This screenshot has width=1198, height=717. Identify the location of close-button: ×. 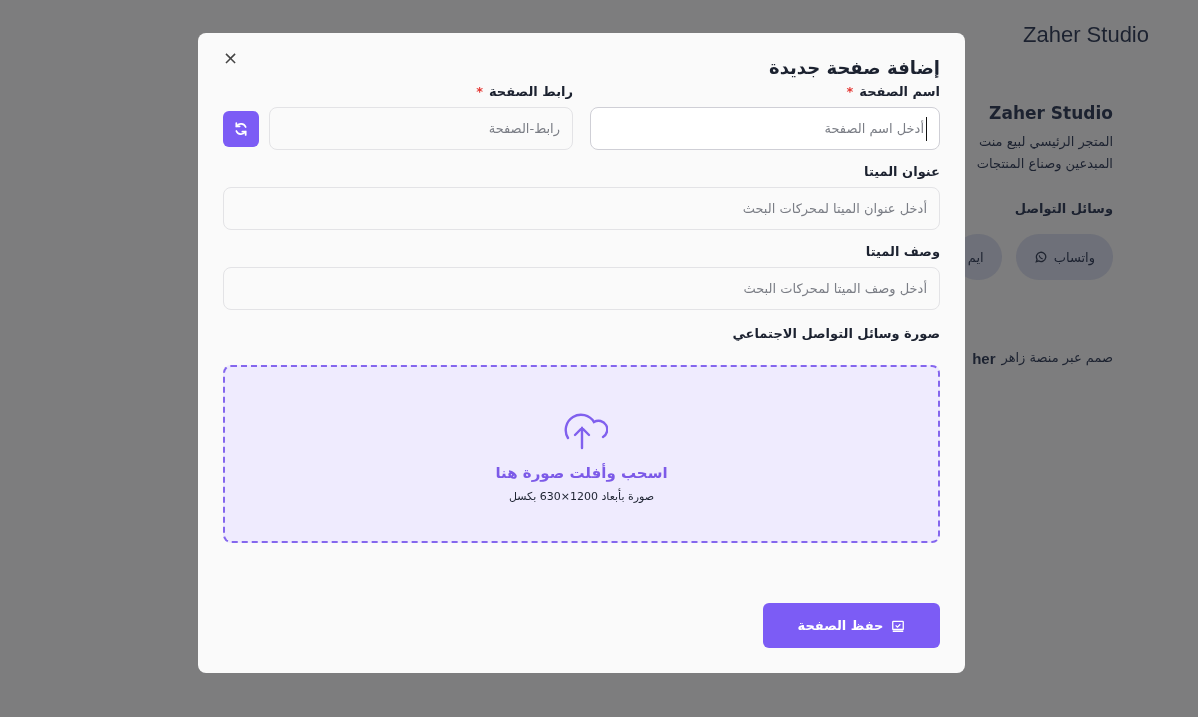
(231, 58).